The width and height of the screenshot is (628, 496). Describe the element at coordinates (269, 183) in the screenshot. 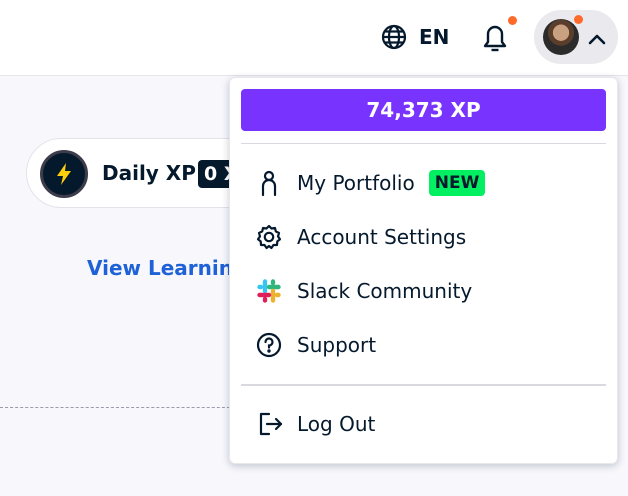

I see `person-icon` at that location.